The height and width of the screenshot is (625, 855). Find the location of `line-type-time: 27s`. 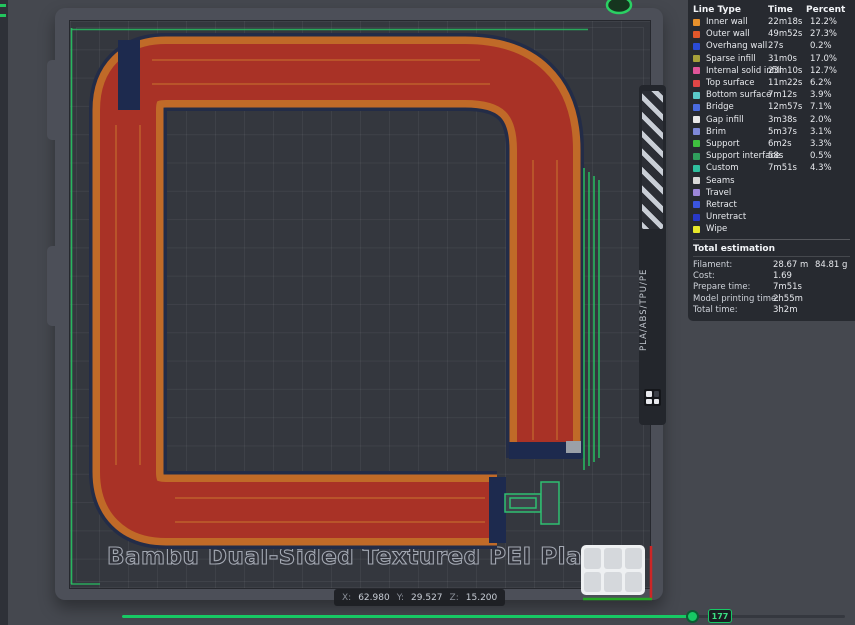

line-type-time: 27s is located at coordinates (776, 46).